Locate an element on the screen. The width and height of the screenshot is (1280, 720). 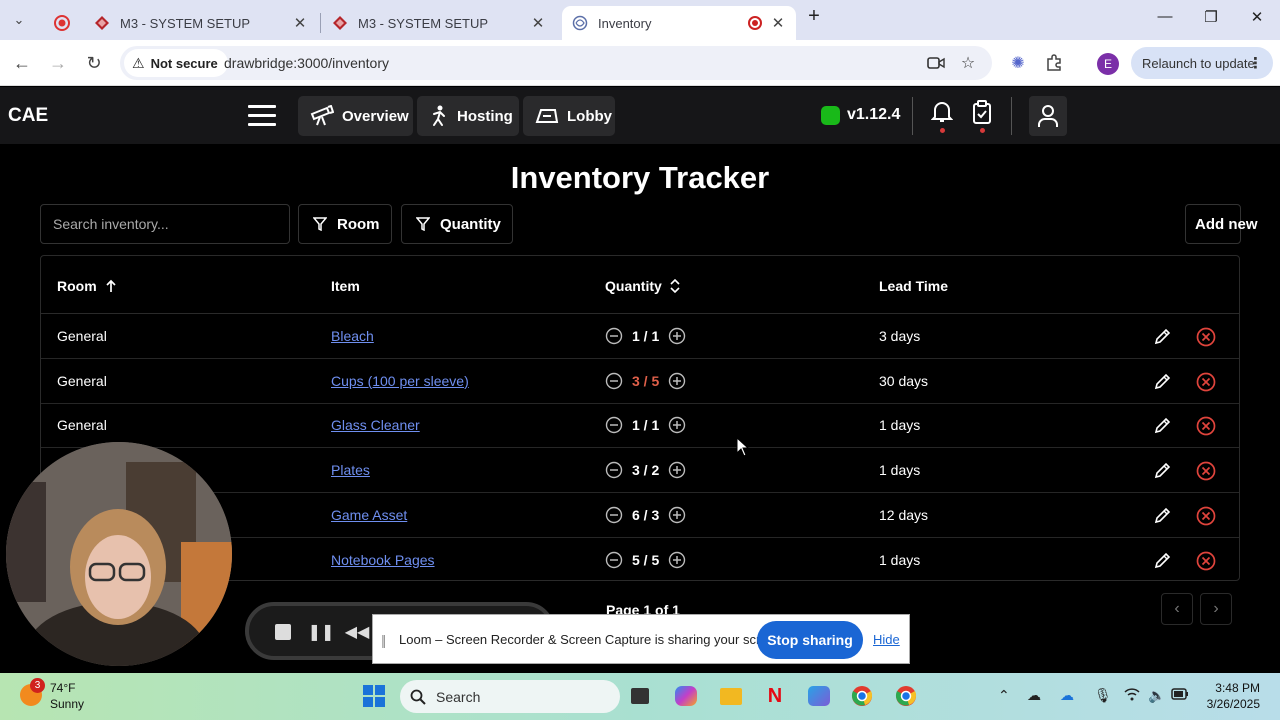
new-tab-icon: + is located at coordinates (814, 16).